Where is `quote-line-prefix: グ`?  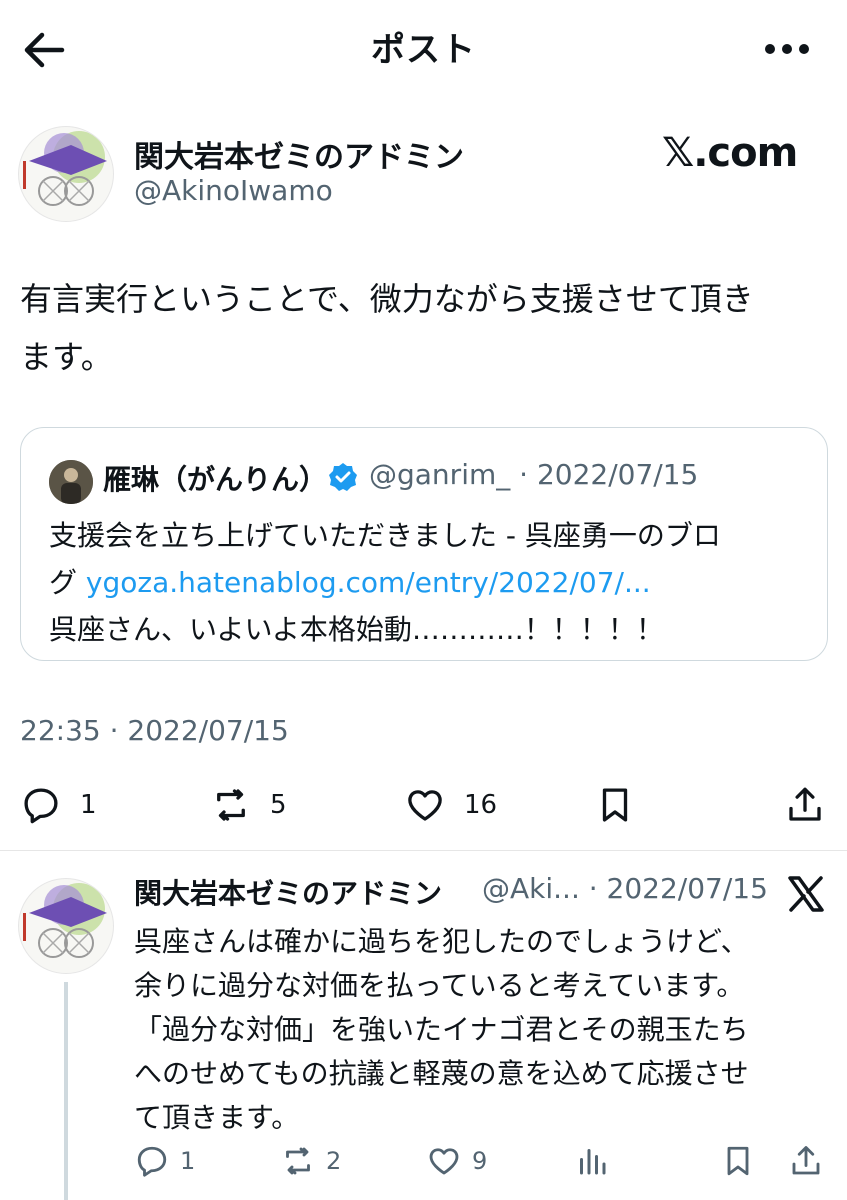
quote-line-prefix: グ is located at coordinates (67, 582).